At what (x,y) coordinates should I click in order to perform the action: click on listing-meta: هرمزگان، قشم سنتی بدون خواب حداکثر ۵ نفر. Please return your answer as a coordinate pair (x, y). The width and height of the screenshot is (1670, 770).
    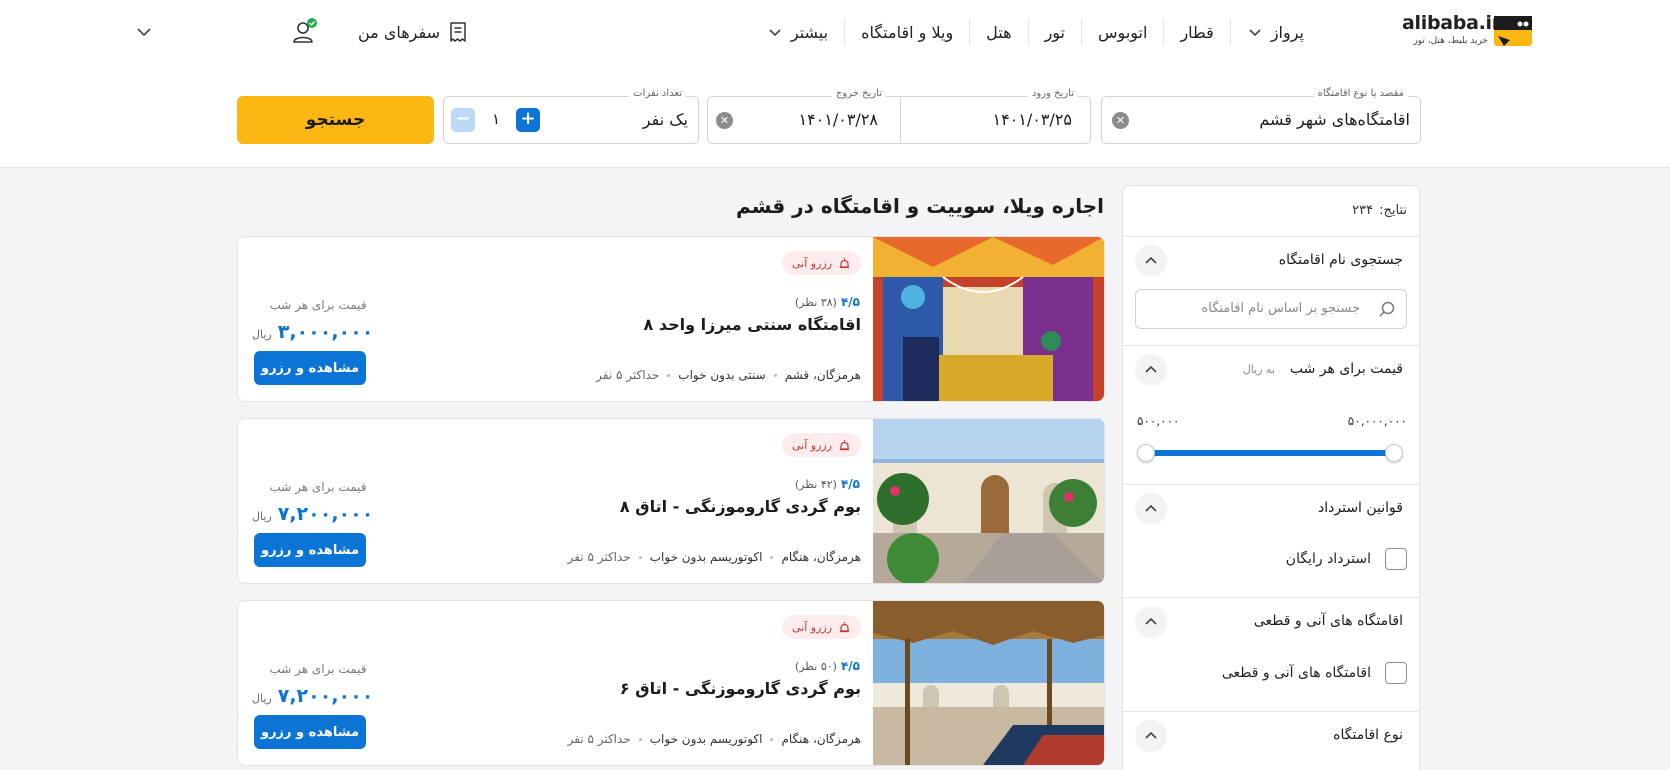
    Looking at the image, I should click on (728, 375).